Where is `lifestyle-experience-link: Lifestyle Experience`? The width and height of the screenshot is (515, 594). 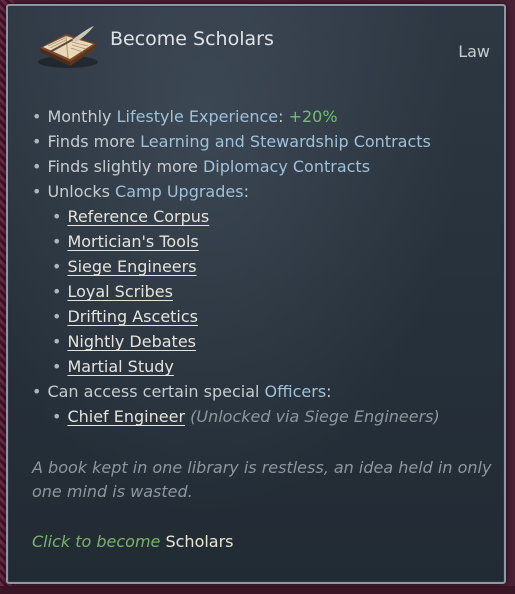
lifestyle-experience-link: Lifestyle Experience is located at coordinates (198, 116).